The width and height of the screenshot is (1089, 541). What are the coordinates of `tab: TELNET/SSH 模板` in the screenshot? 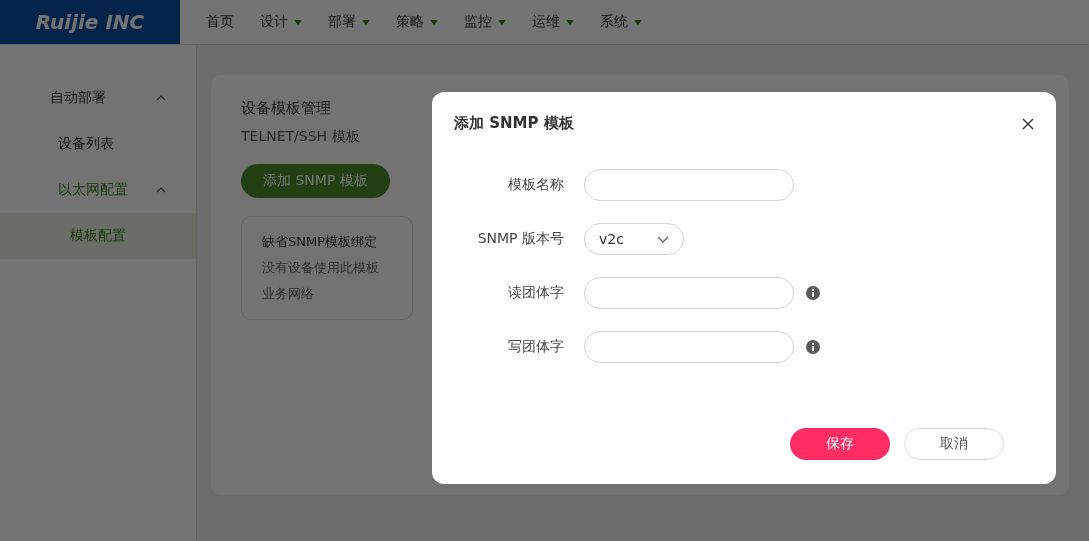 It's located at (300, 137).